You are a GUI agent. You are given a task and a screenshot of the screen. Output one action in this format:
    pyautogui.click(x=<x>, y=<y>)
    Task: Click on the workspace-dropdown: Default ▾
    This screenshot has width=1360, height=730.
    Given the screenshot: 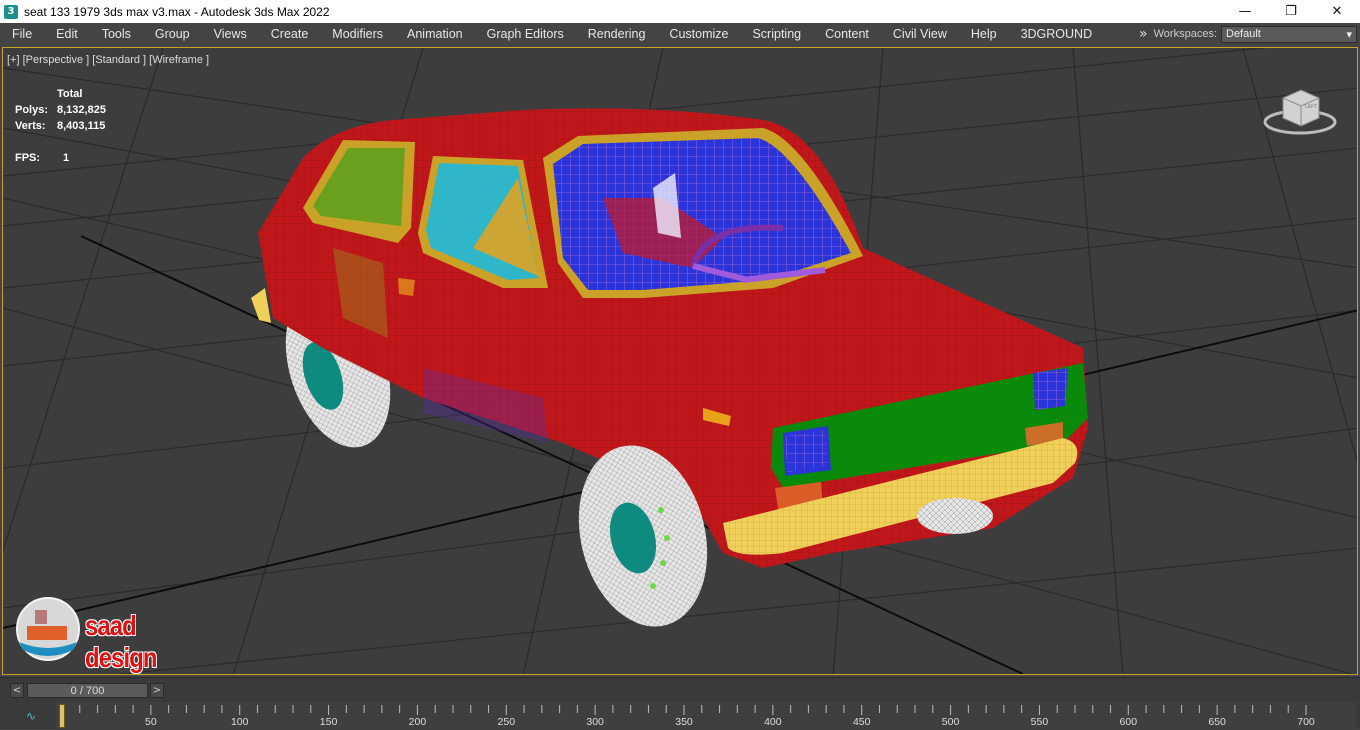 What is the action you would take?
    pyautogui.click(x=1289, y=34)
    